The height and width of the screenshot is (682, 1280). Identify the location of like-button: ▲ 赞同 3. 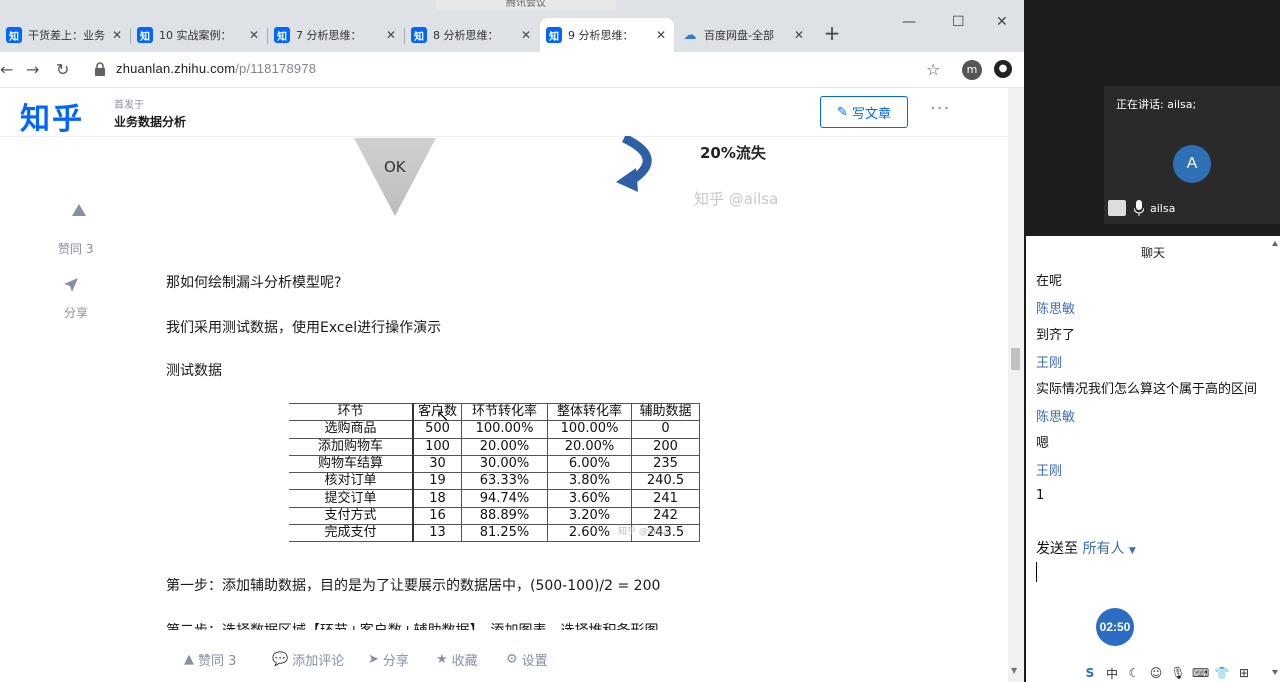
(210, 659).